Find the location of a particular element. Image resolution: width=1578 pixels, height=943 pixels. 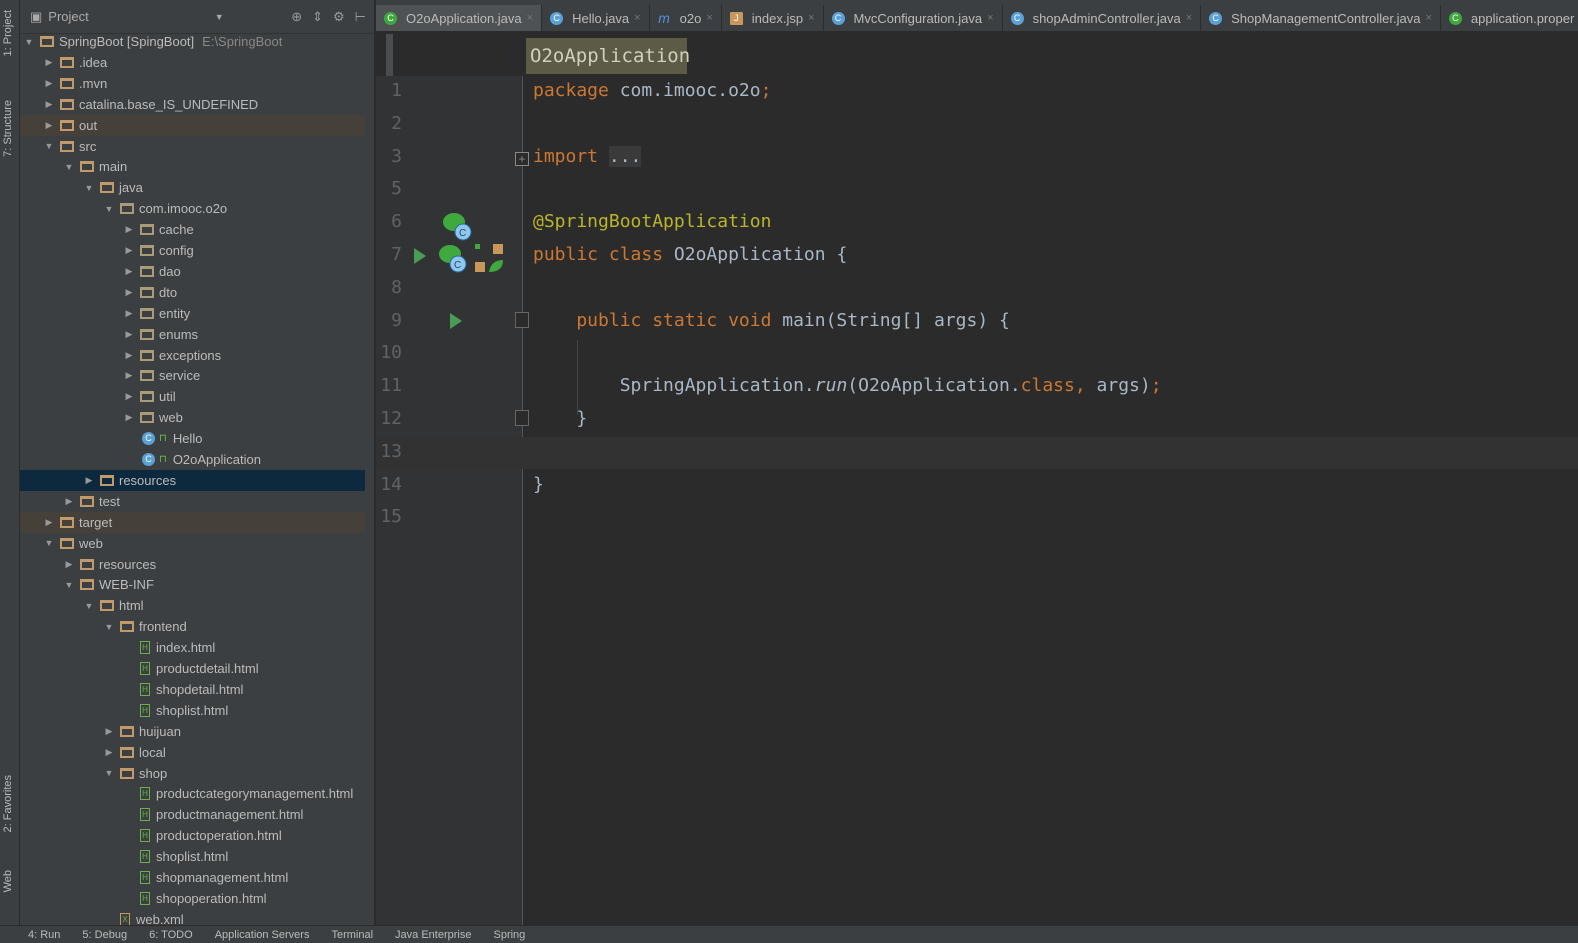

tree-item: Hshoplist.html is located at coordinates (192, 856).